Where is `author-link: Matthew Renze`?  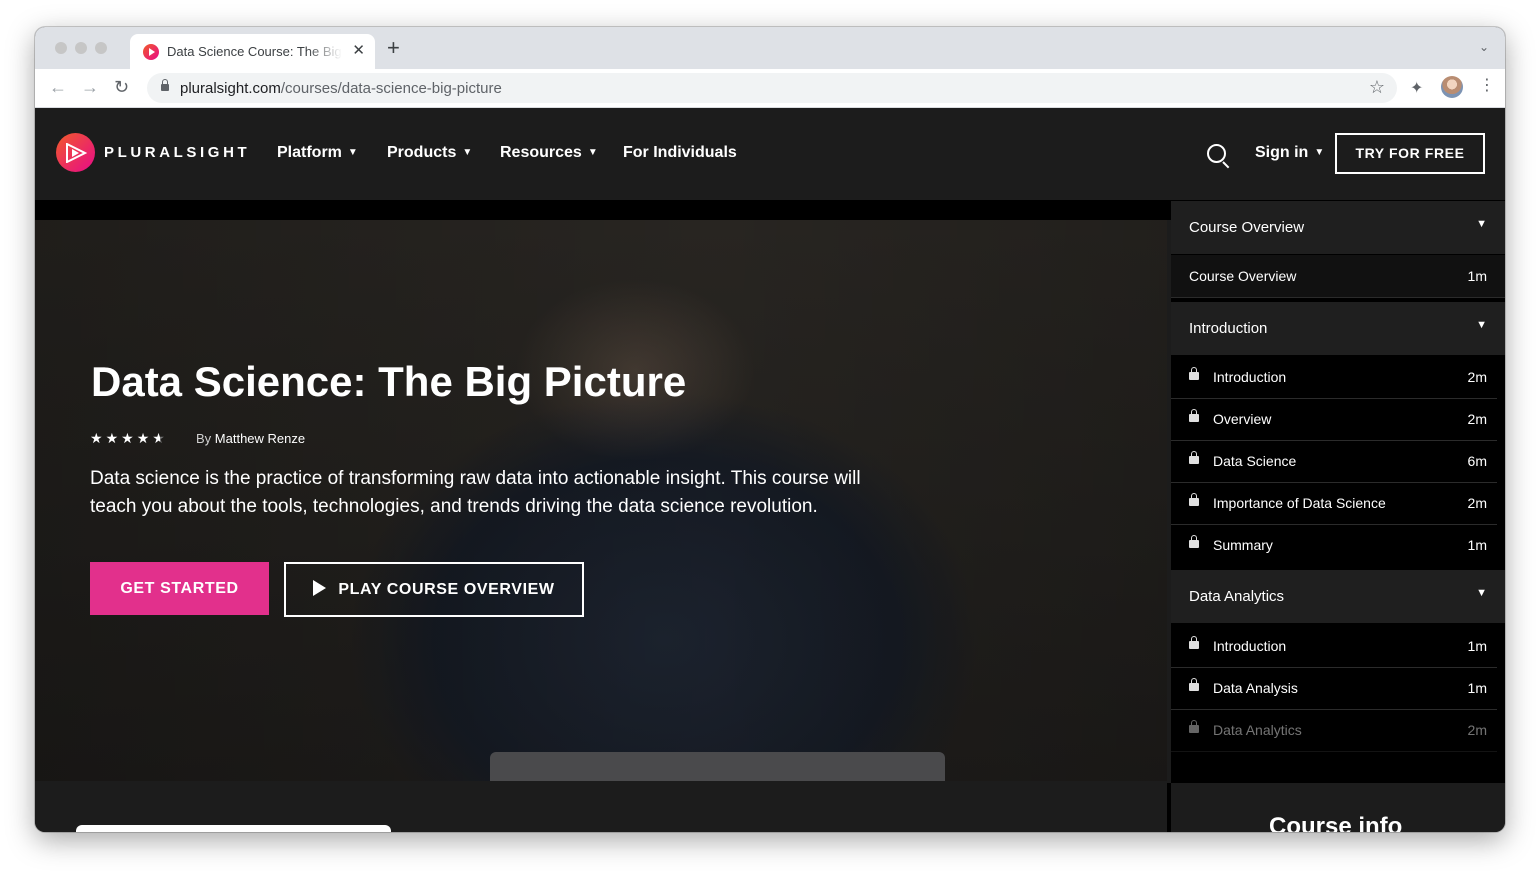 author-link: Matthew Renze is located at coordinates (260, 438).